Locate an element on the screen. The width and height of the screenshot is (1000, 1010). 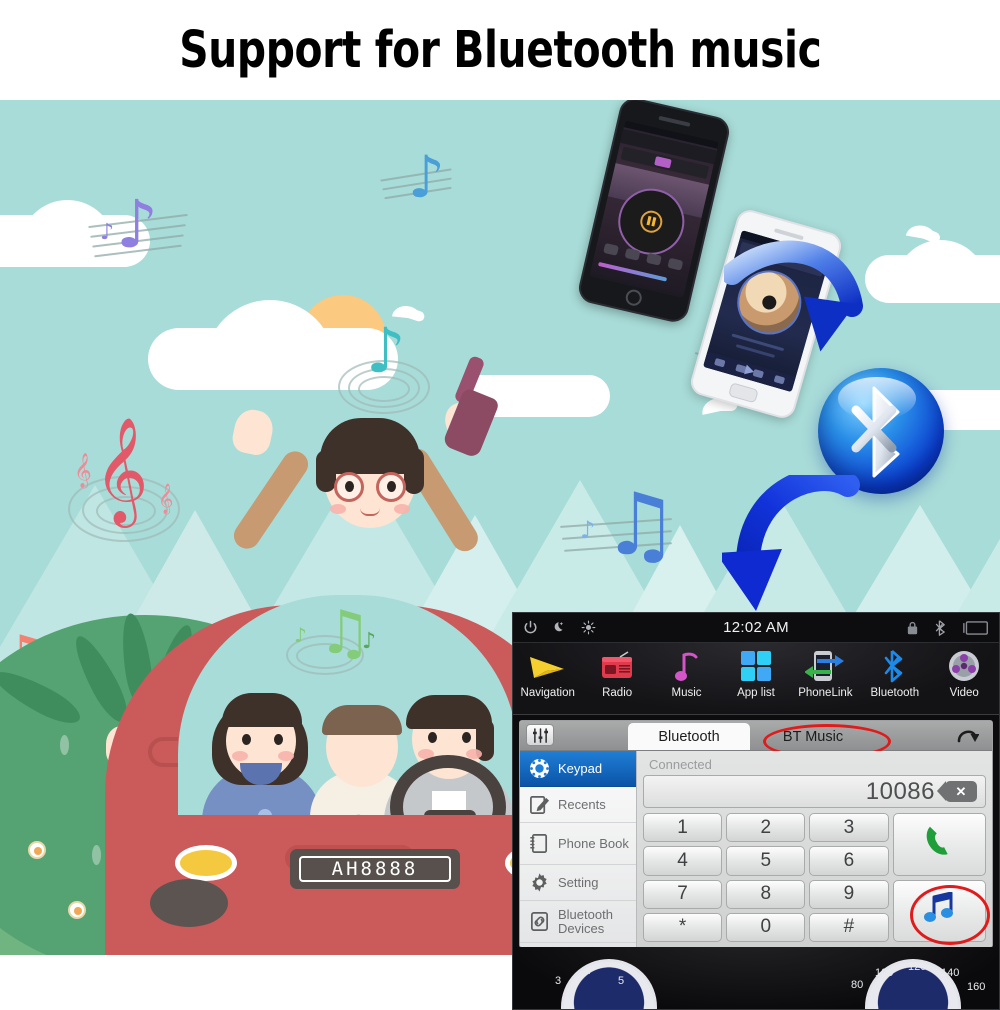
nav-item-app-list: App list is located at coordinates (756, 673).